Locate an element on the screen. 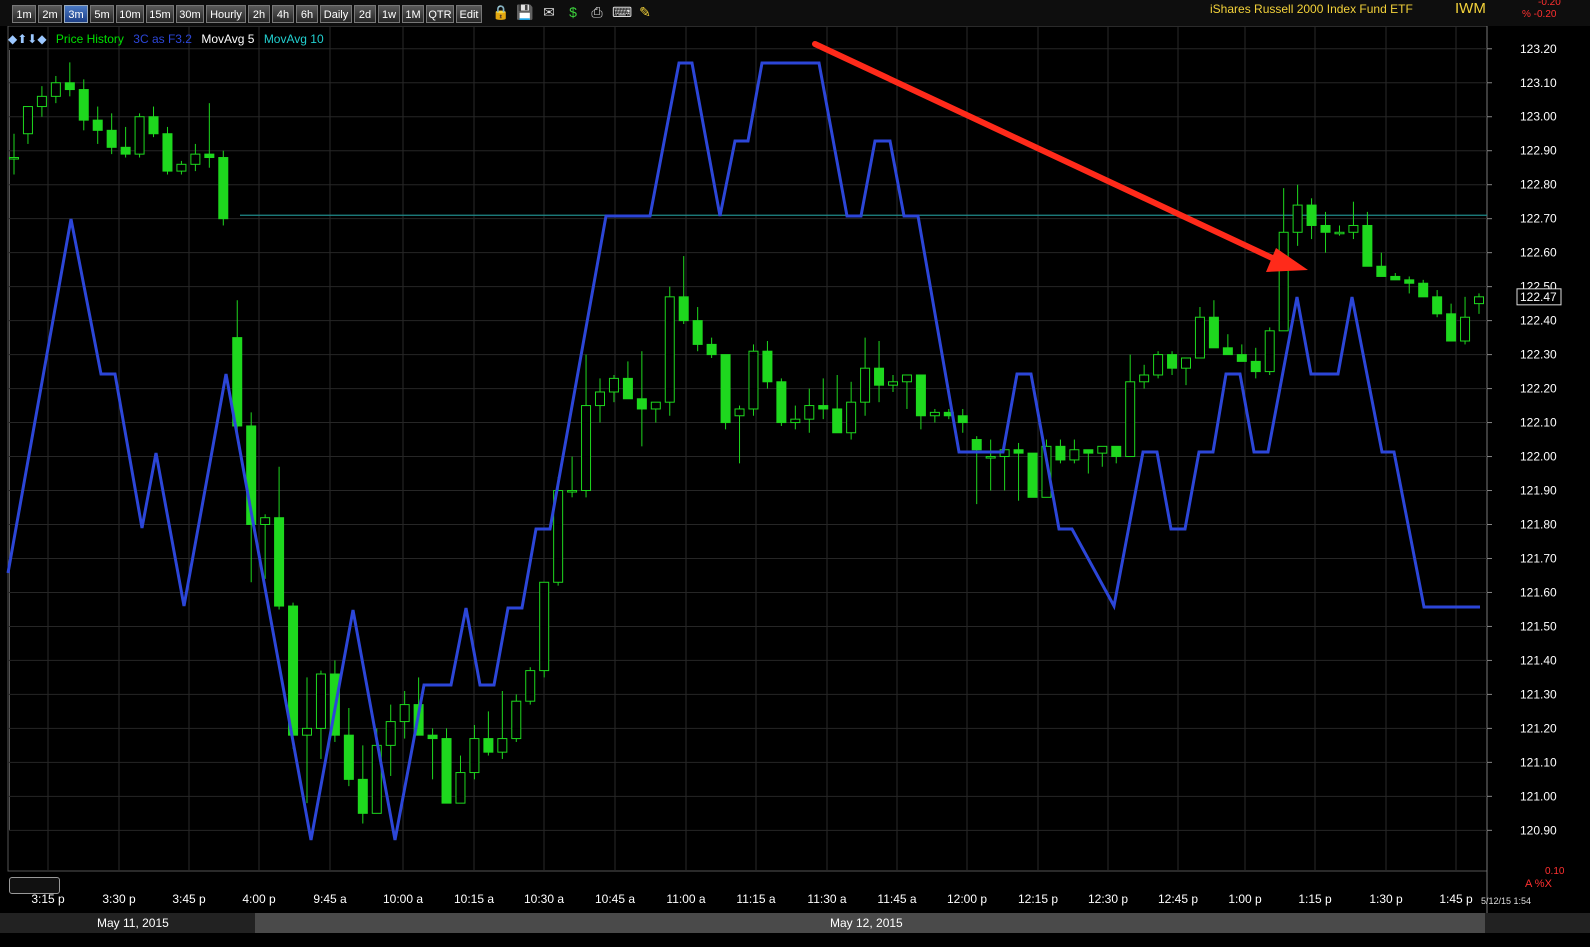 This screenshot has width=1590, height=947. timeframe-button-6h: 6h is located at coordinates (307, 14).